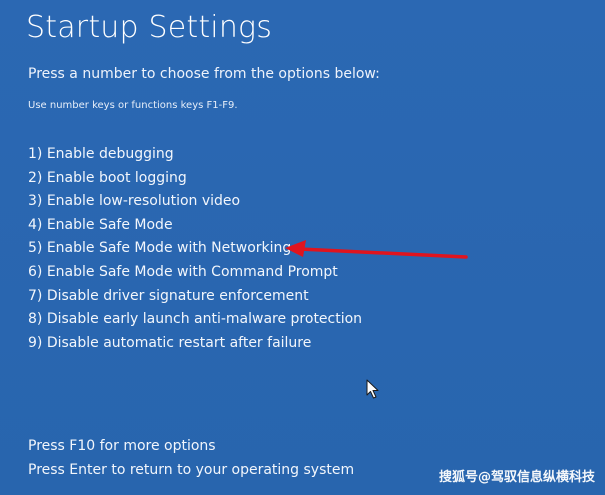 This screenshot has height=495, width=605. Describe the element at coordinates (376, 249) in the screenshot. I see `red-arrow-icon` at that location.